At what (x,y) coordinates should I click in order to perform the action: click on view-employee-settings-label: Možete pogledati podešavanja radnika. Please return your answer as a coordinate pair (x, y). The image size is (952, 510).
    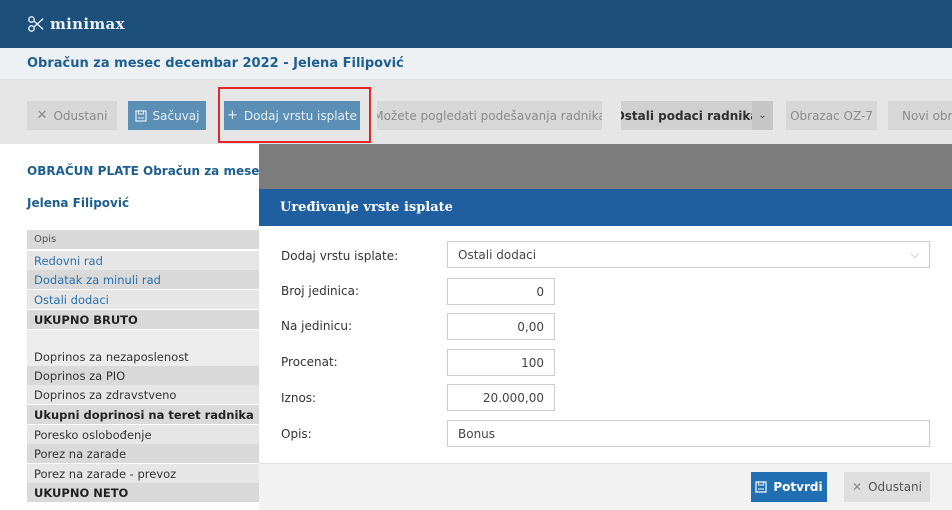
    Looking at the image, I should click on (489, 115).